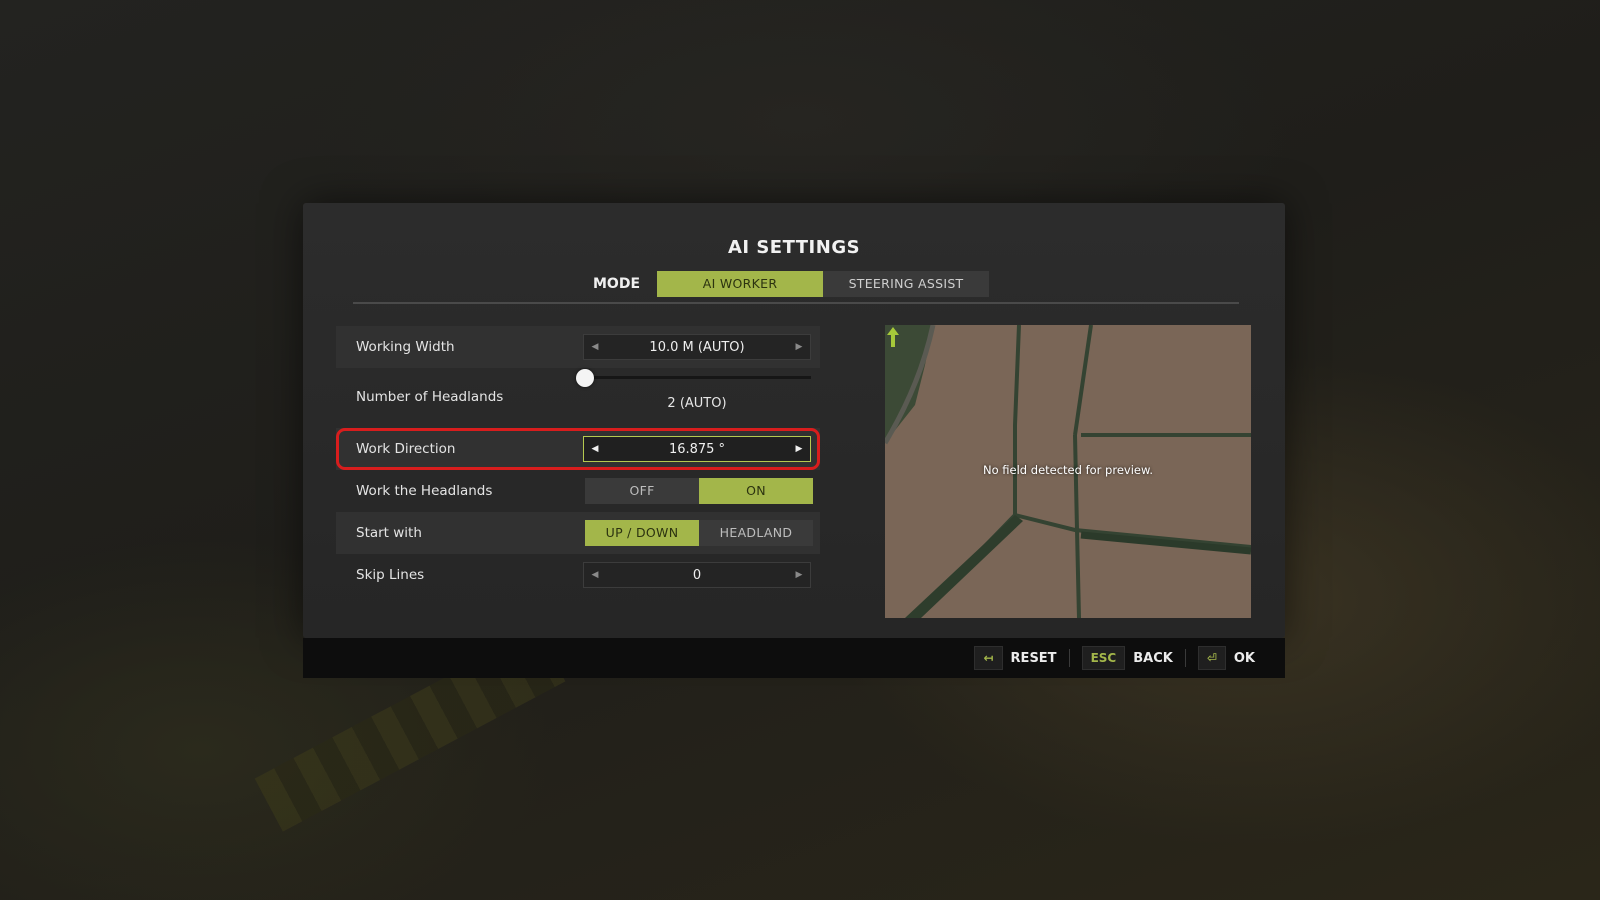 The height and width of the screenshot is (900, 1600). Describe the element at coordinates (390, 575) in the screenshot. I see `skip-lines-label: Skip Lines` at that location.